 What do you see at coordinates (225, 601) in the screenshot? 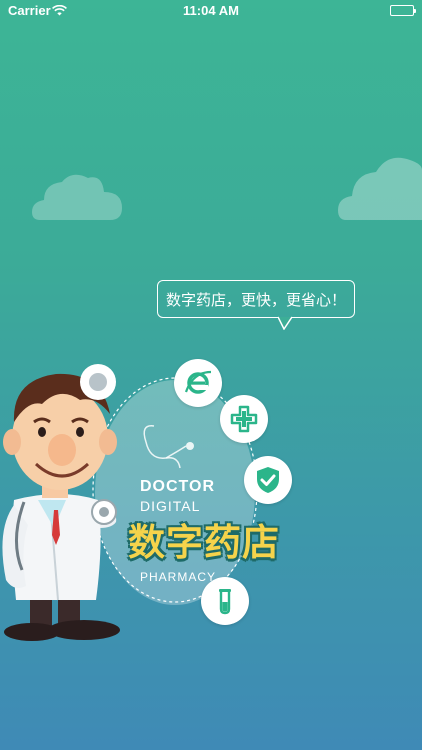
I see `test-tube-icon` at bounding box center [225, 601].